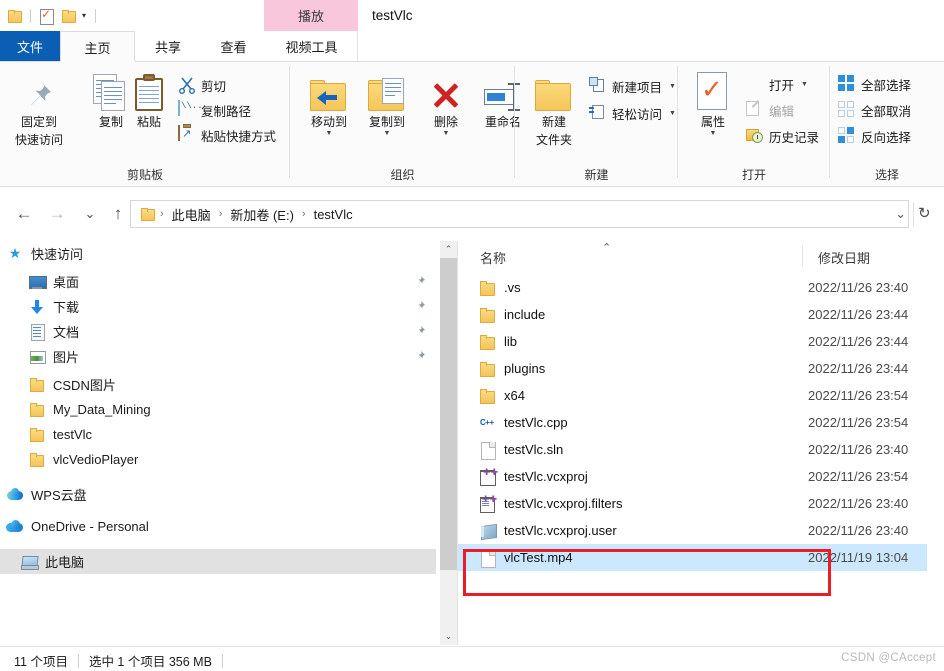 The width and height of the screenshot is (944, 671). What do you see at coordinates (226, 111) in the screenshot?
I see `copy-path-label: 复制路径` at bounding box center [226, 111].